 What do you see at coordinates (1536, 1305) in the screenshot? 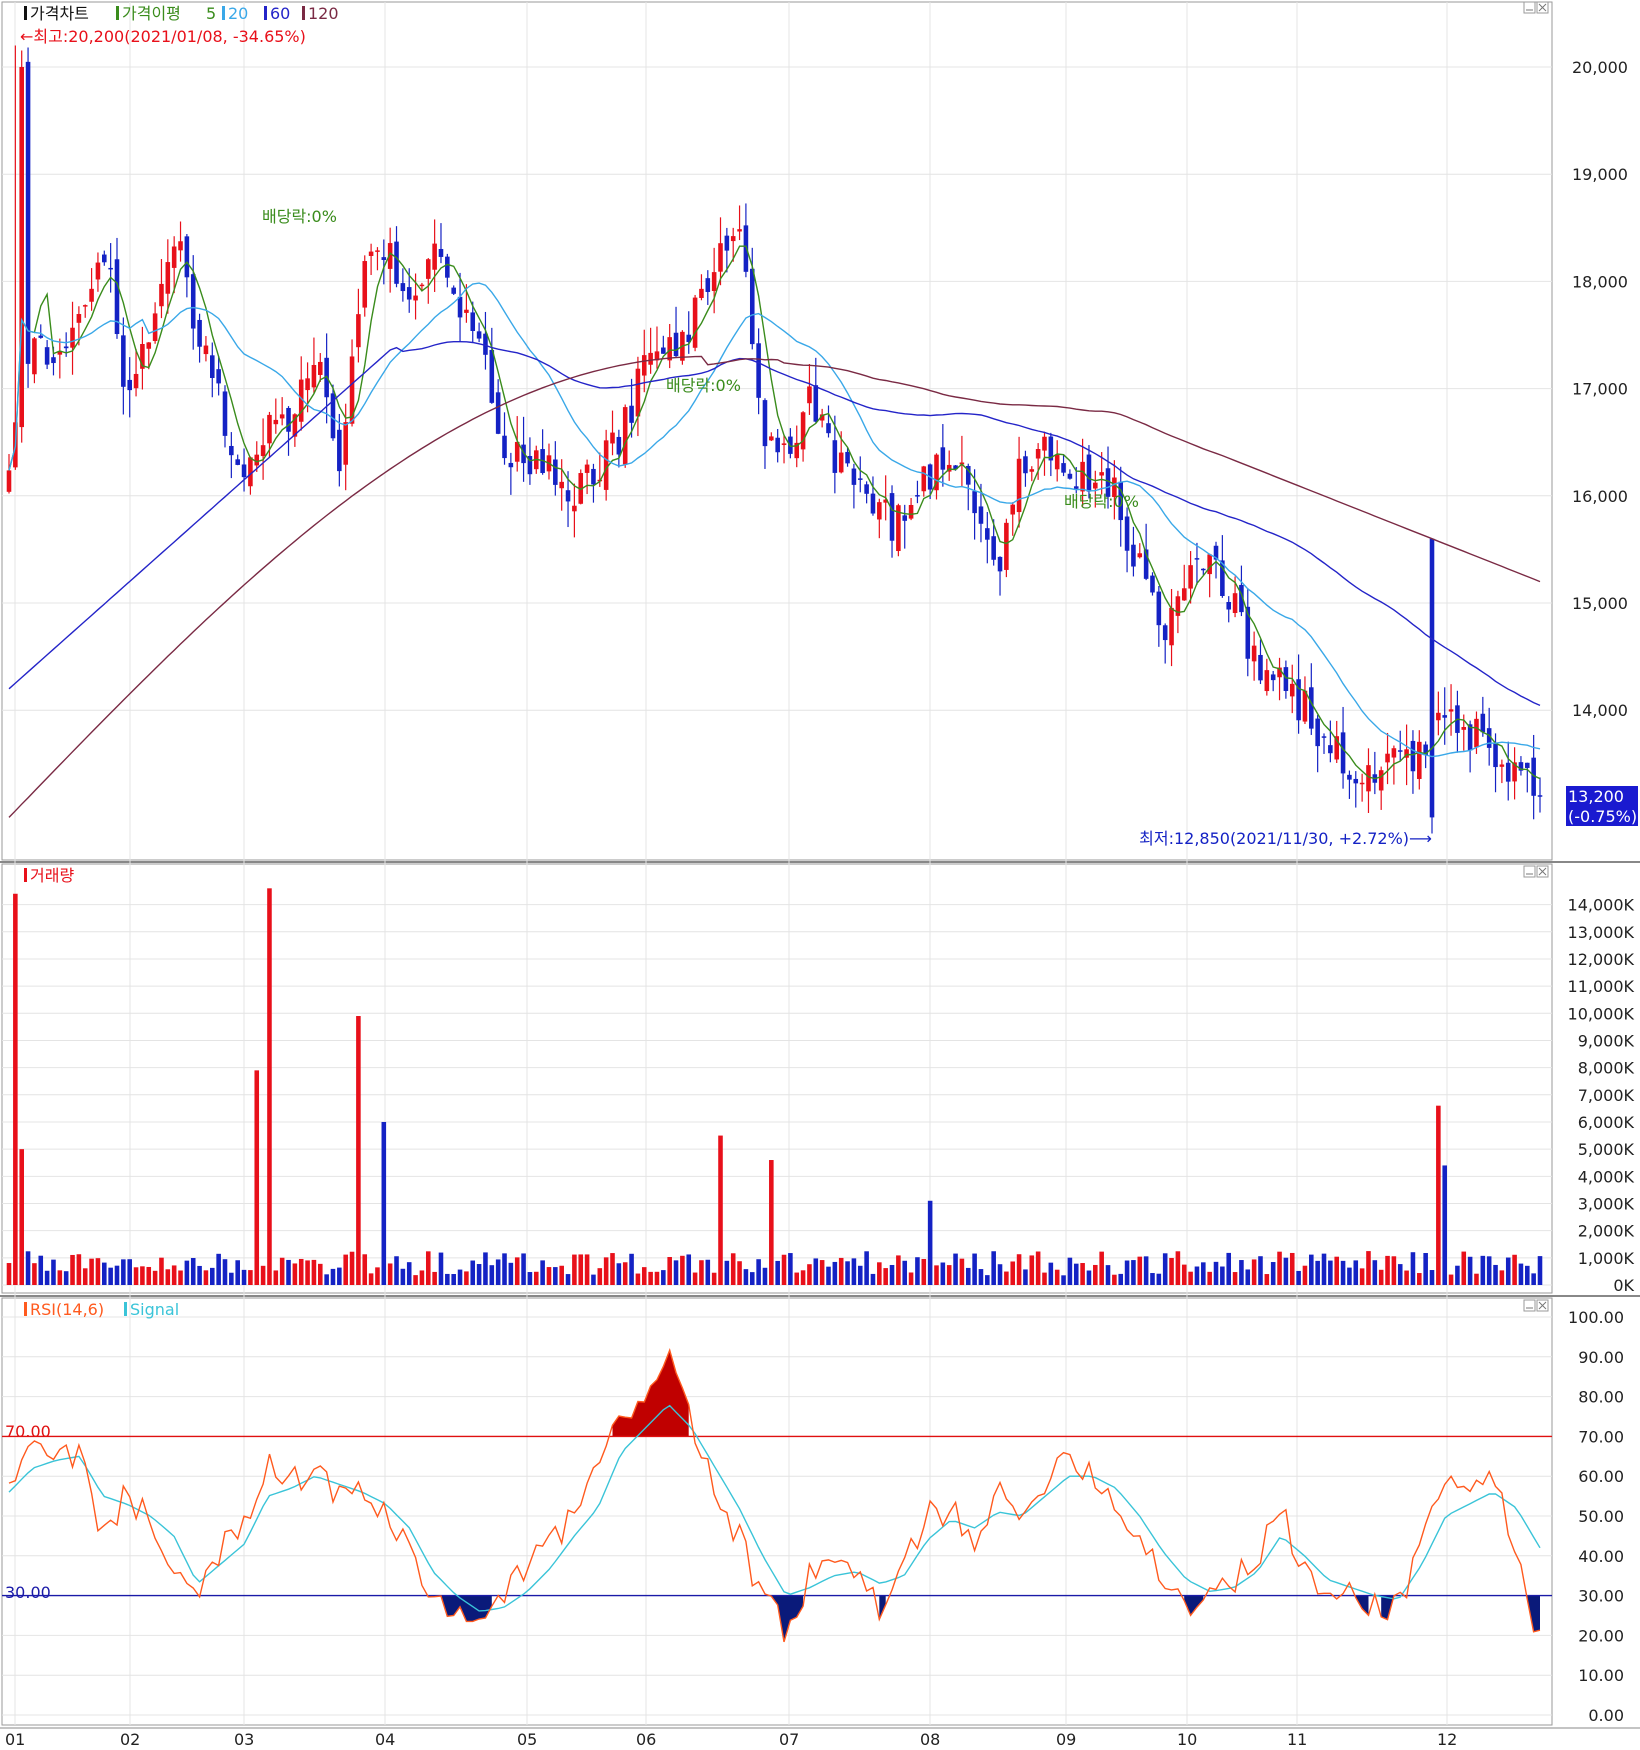
I see `rsi-panel-controls` at bounding box center [1536, 1305].